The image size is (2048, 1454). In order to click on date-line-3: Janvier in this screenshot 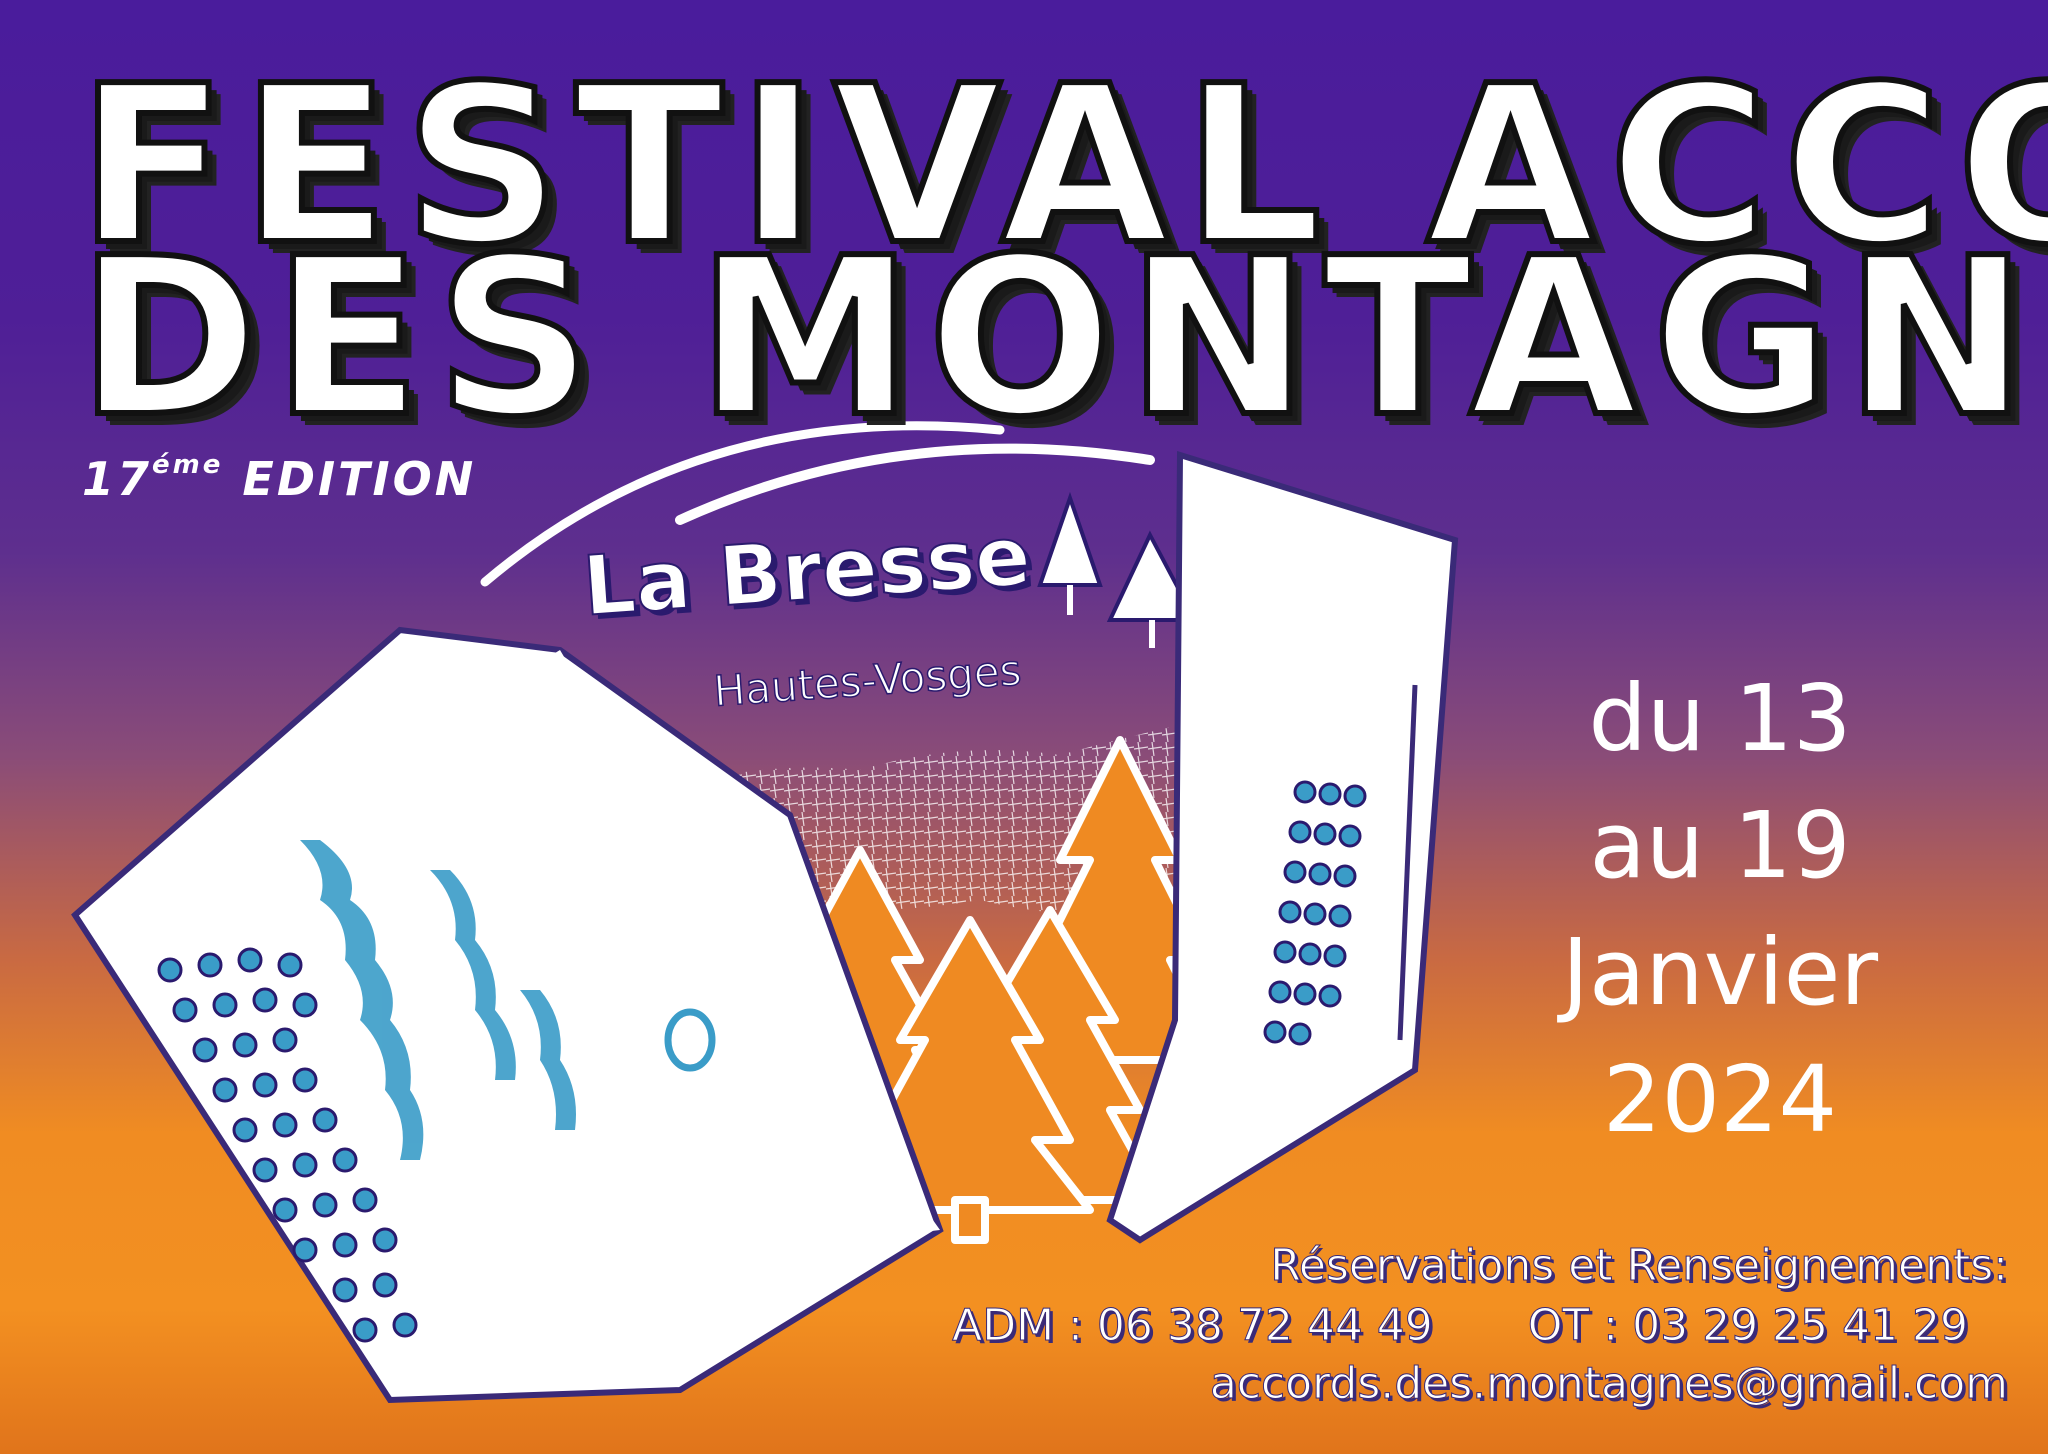, I will do `click(1720, 972)`.